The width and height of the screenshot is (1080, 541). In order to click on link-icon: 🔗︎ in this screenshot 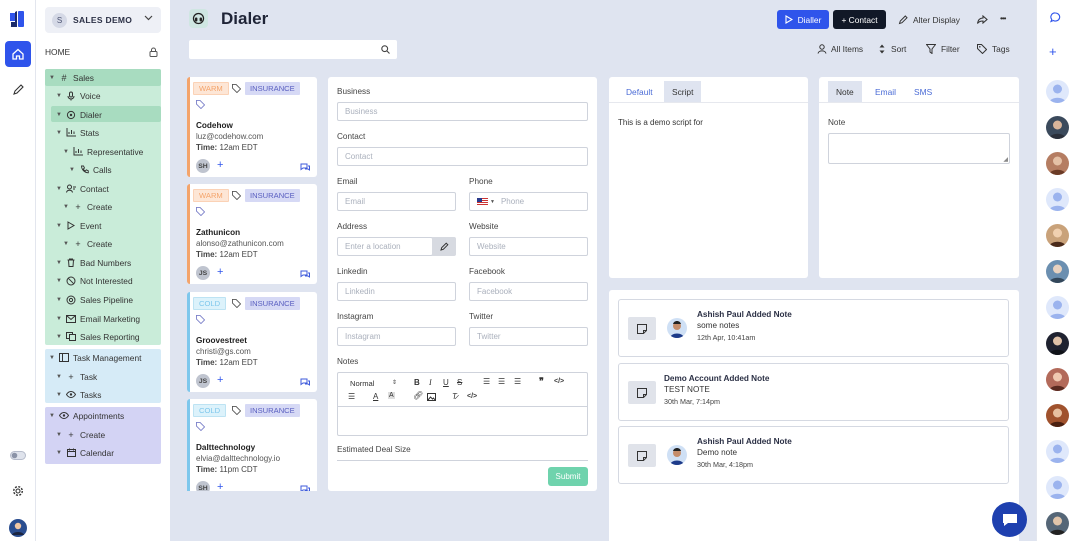, I will do `click(418, 395)`.